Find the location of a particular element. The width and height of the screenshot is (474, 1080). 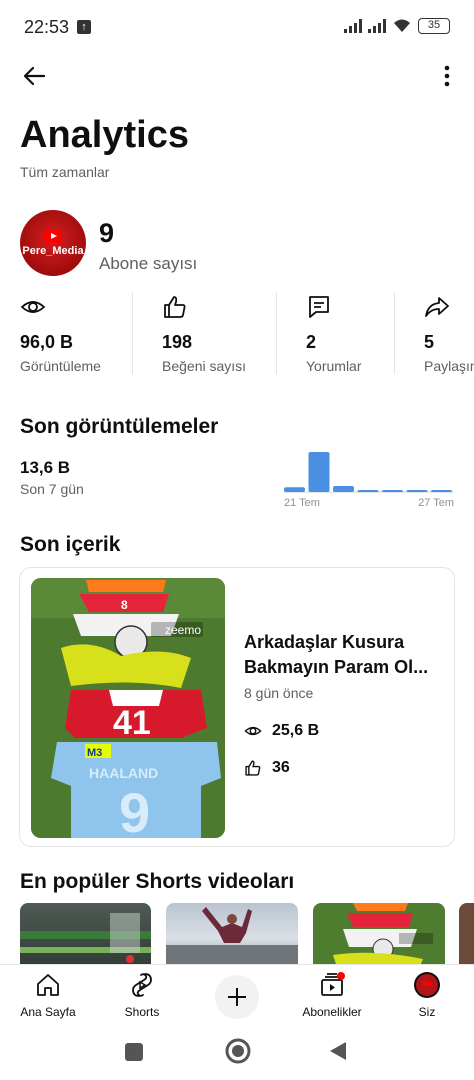

stat-shares: 5 Paylaşım is located at coordinates (449, 333).